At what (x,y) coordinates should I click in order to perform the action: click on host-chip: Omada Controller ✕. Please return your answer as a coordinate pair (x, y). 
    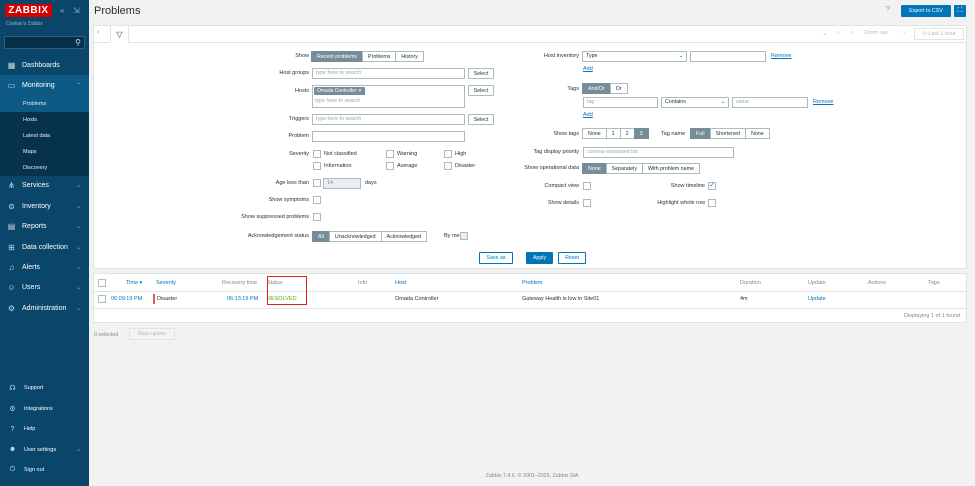
    Looking at the image, I should click on (340, 91).